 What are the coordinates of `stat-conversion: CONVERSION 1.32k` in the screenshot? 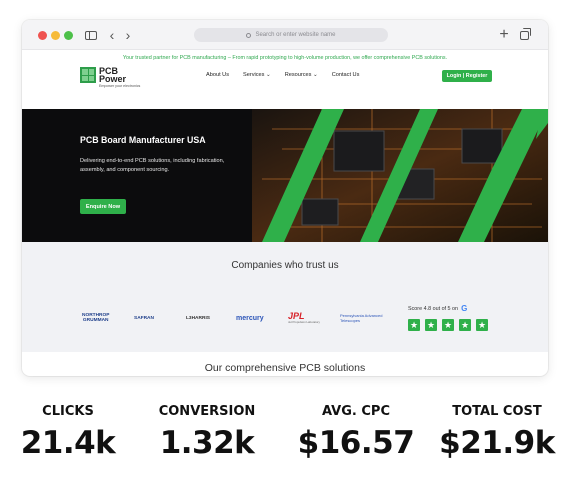 It's located at (207, 432).